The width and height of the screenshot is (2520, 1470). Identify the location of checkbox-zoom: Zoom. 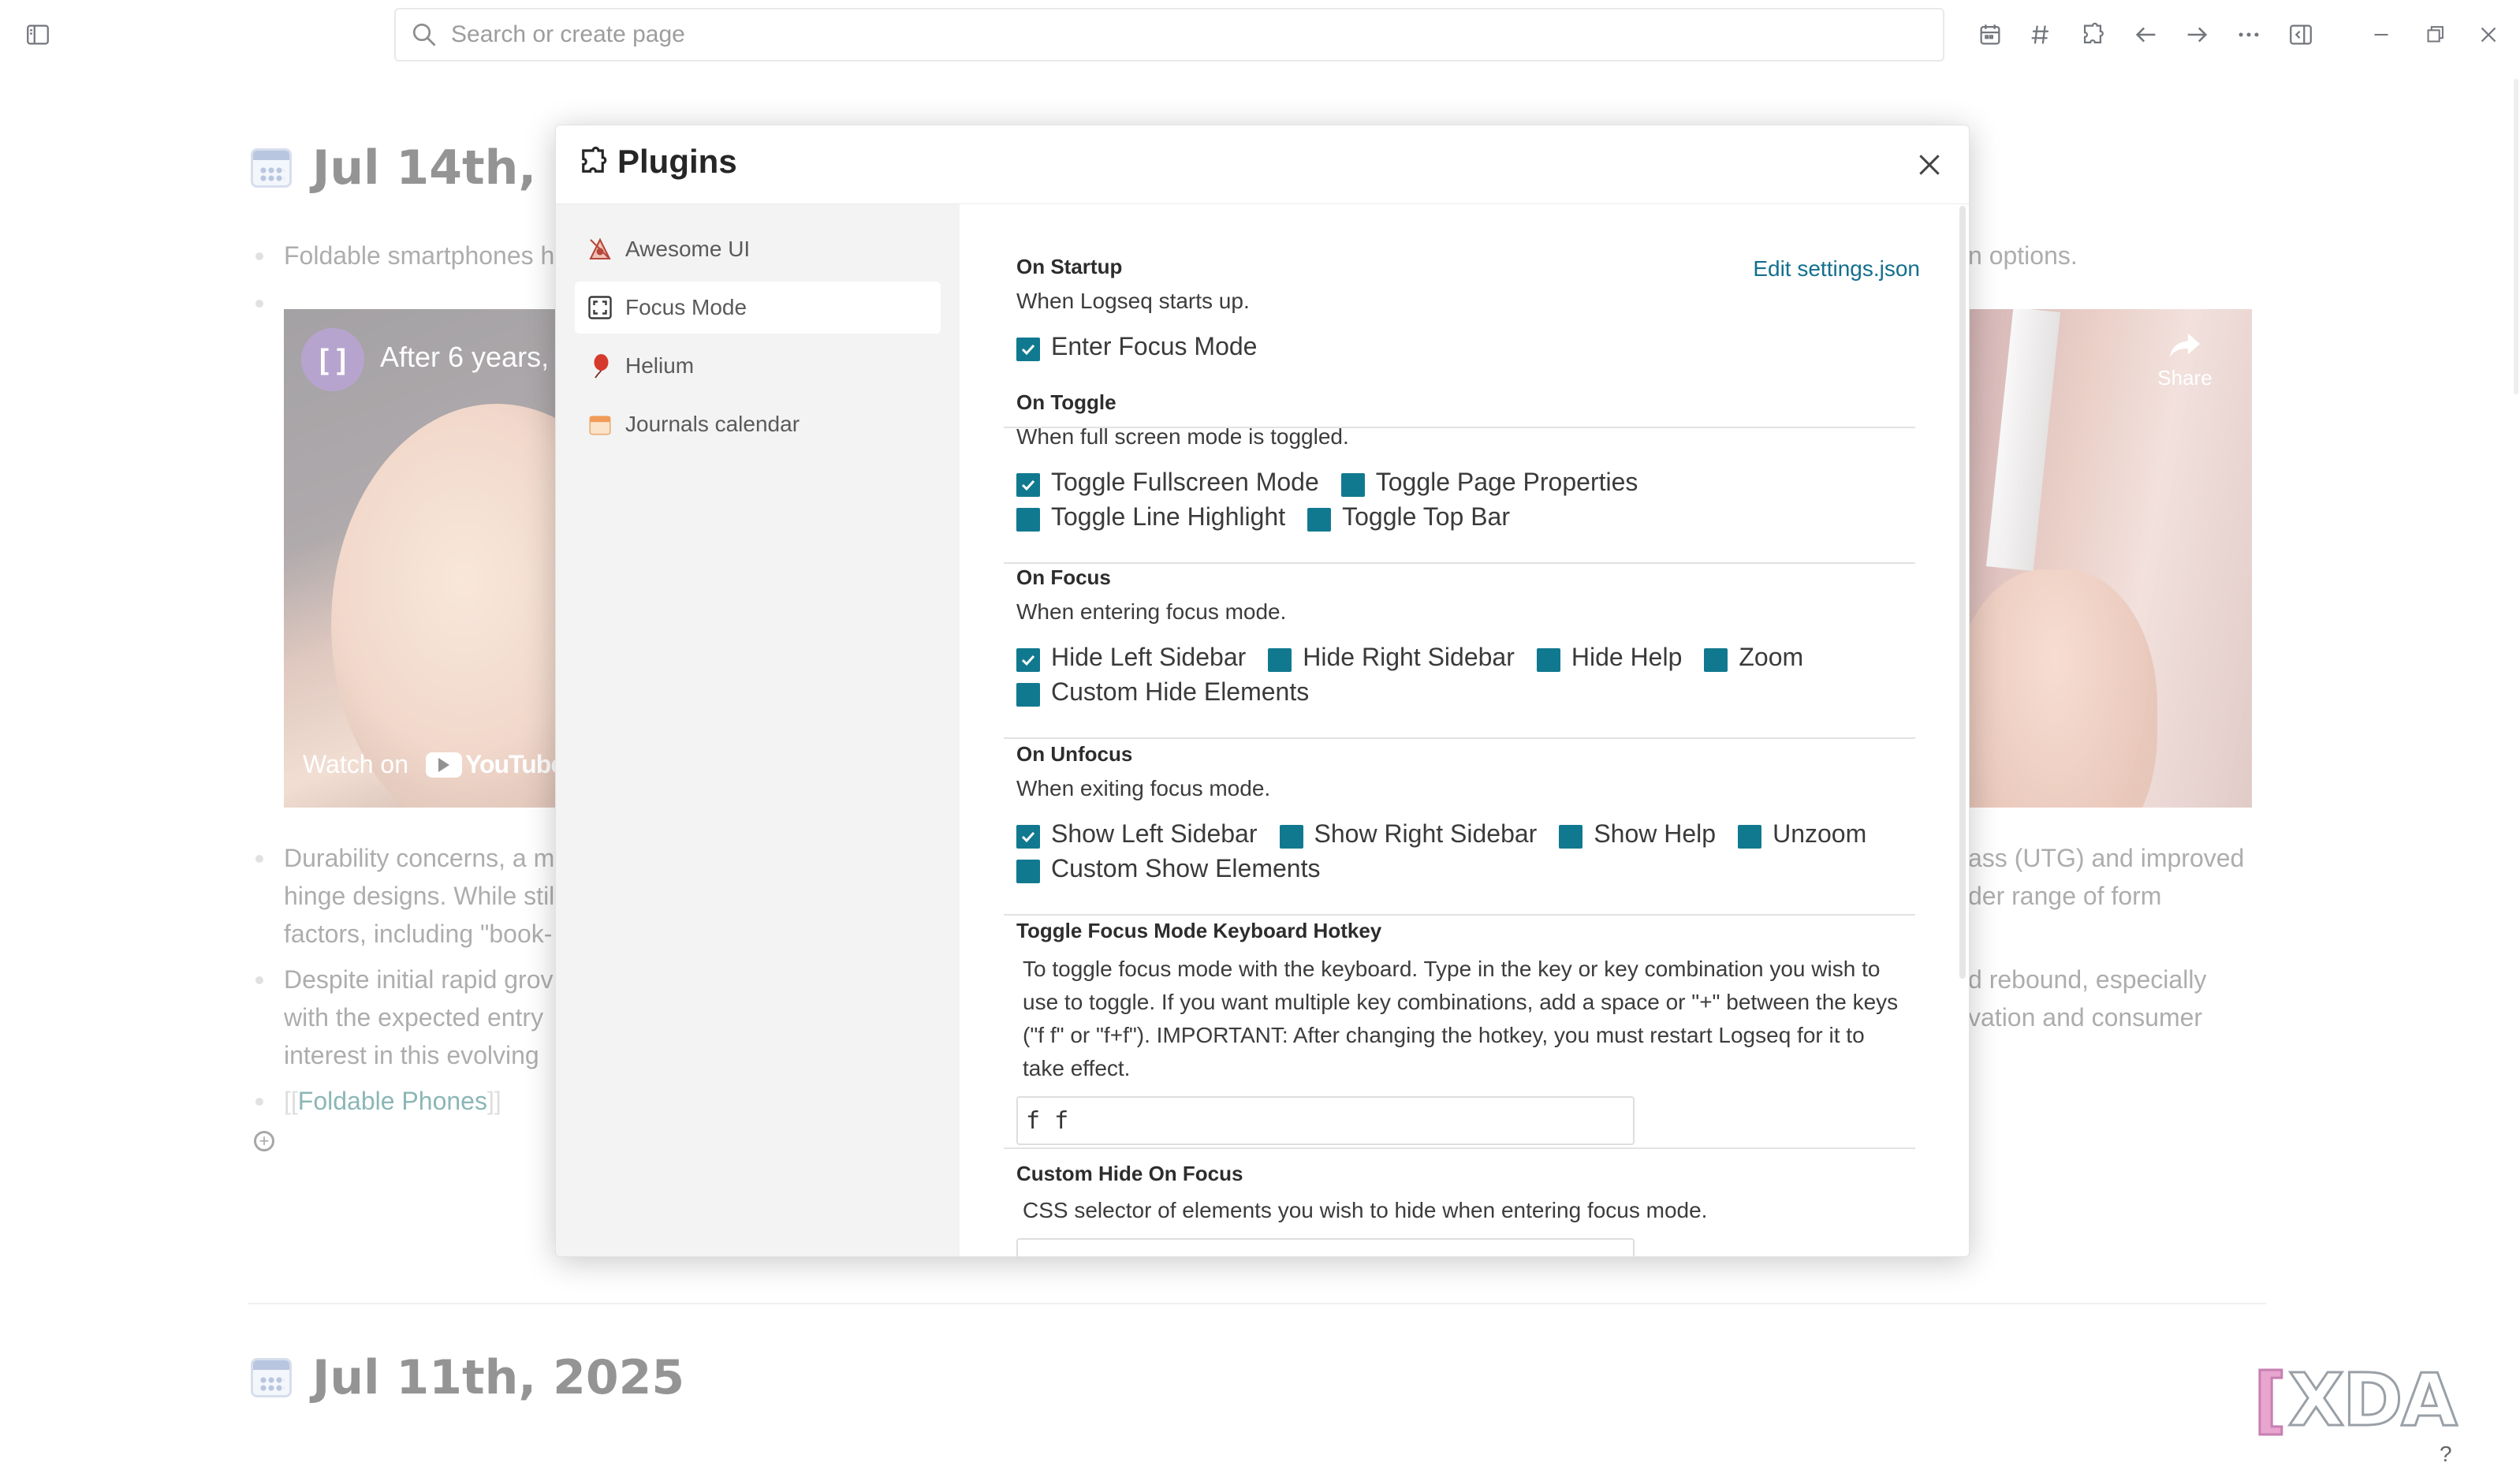
(1753, 657).